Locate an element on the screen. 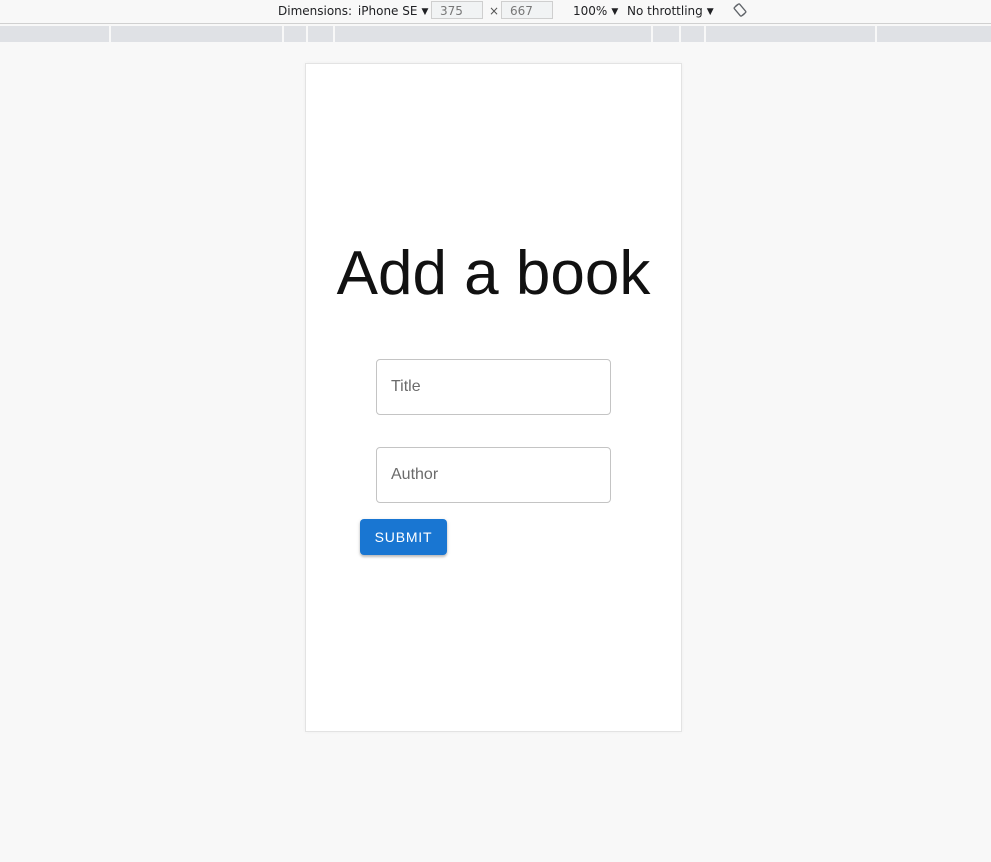 The height and width of the screenshot is (862, 991). title-input is located at coordinates (493, 387).